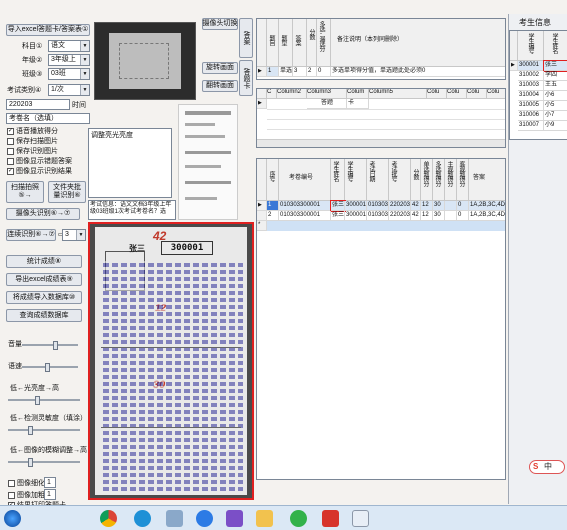 The height and width of the screenshot is (530, 567). I want to click on checkbox-save-scan: 保存扫描图片, so click(32, 141).